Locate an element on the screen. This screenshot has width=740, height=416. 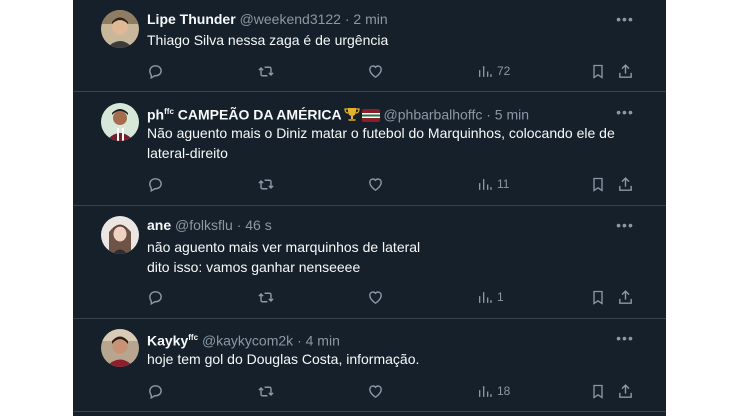
tweet-time: · 46 s is located at coordinates (254, 225).